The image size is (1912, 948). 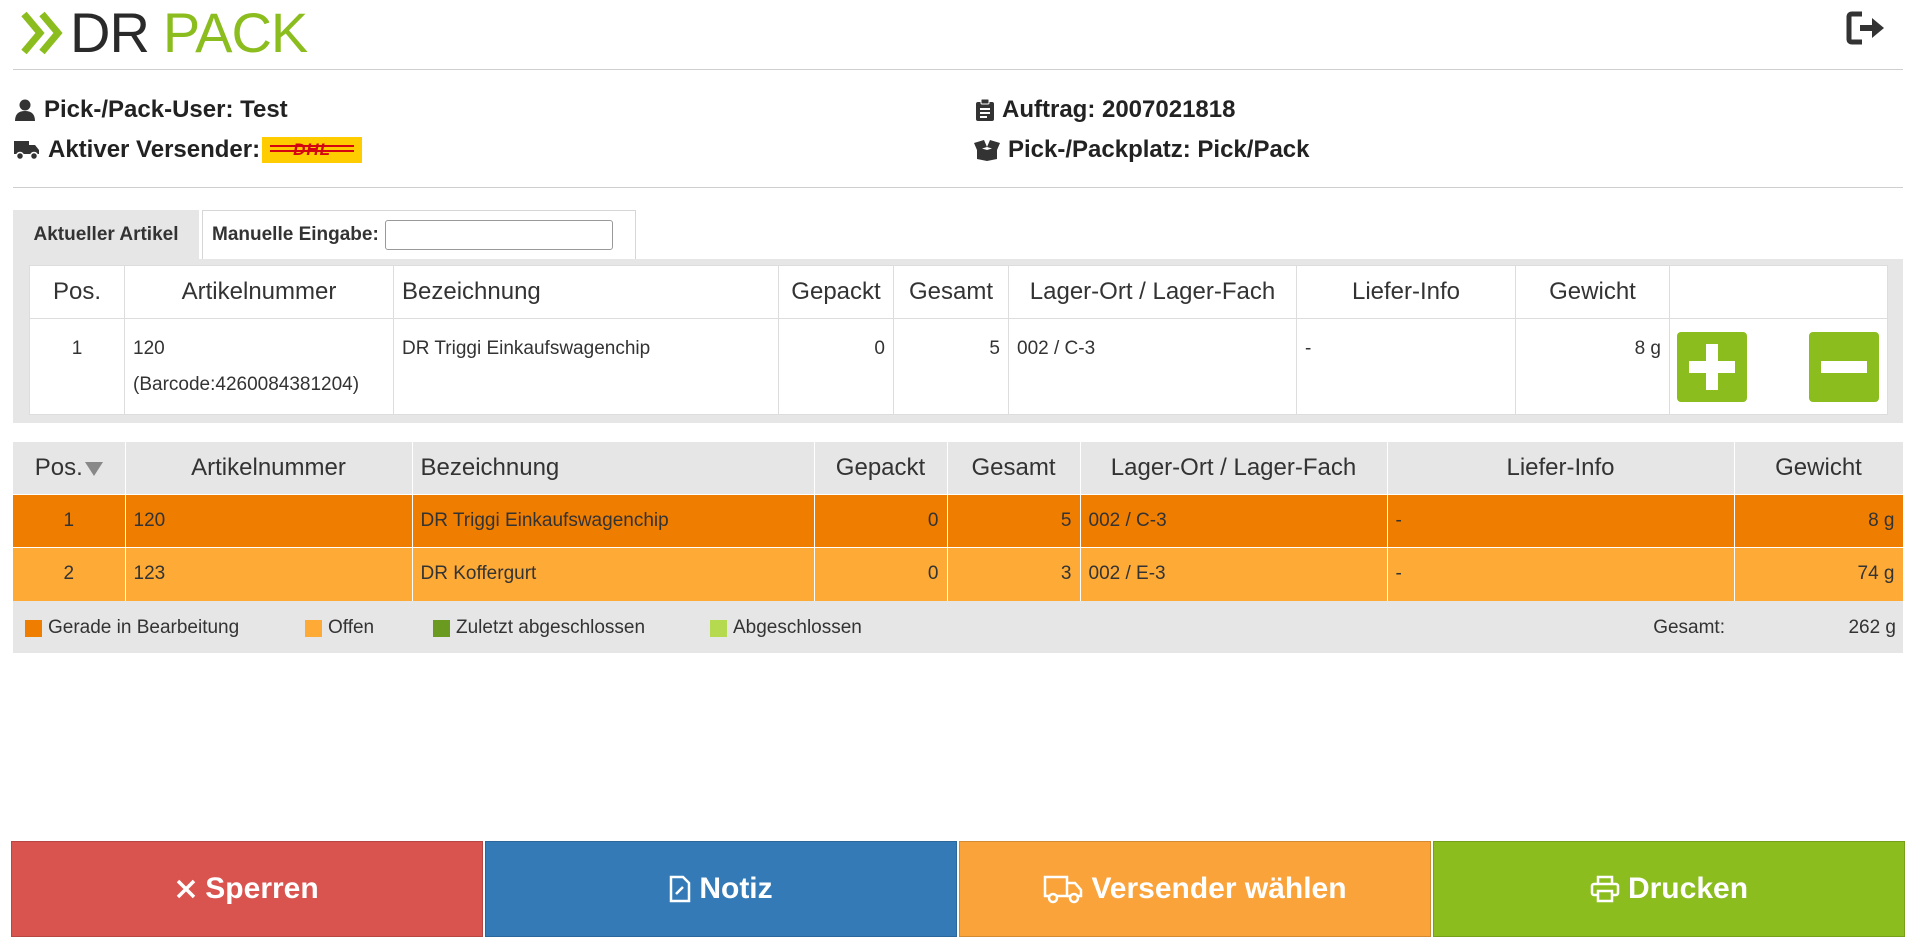 I want to click on print-button: Drucken, so click(x=1669, y=889).